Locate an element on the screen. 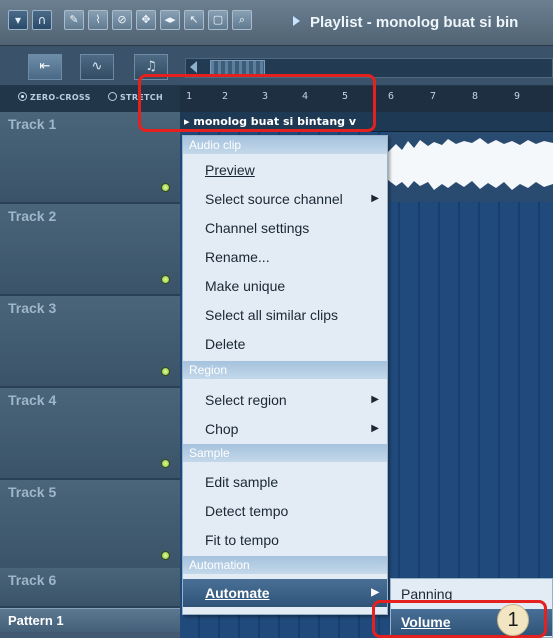  menu-item-automate: Automate ▶ is located at coordinates (285, 593).